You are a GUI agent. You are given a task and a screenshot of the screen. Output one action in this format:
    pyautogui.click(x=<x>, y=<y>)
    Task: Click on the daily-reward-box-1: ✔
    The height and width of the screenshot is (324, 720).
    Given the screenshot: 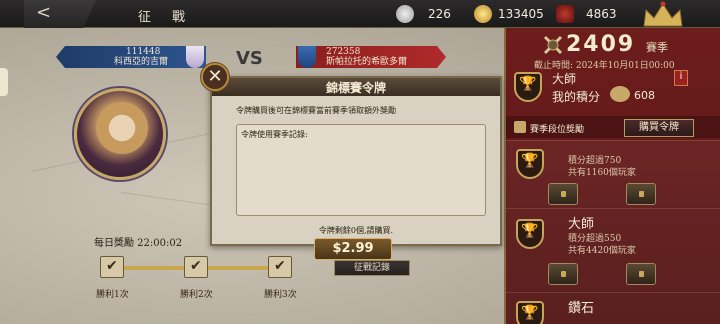 What is the action you would take?
    pyautogui.click(x=112, y=267)
    